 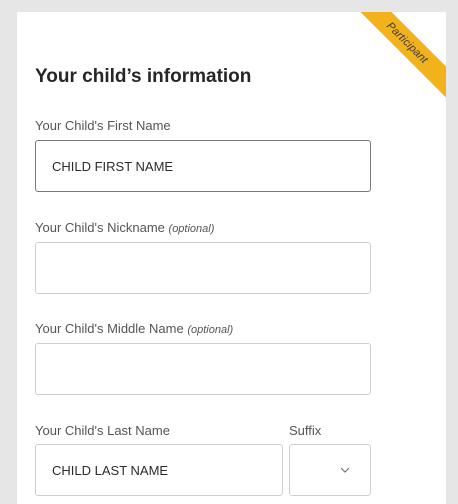 I want to click on suffix-select, so click(x=330, y=470).